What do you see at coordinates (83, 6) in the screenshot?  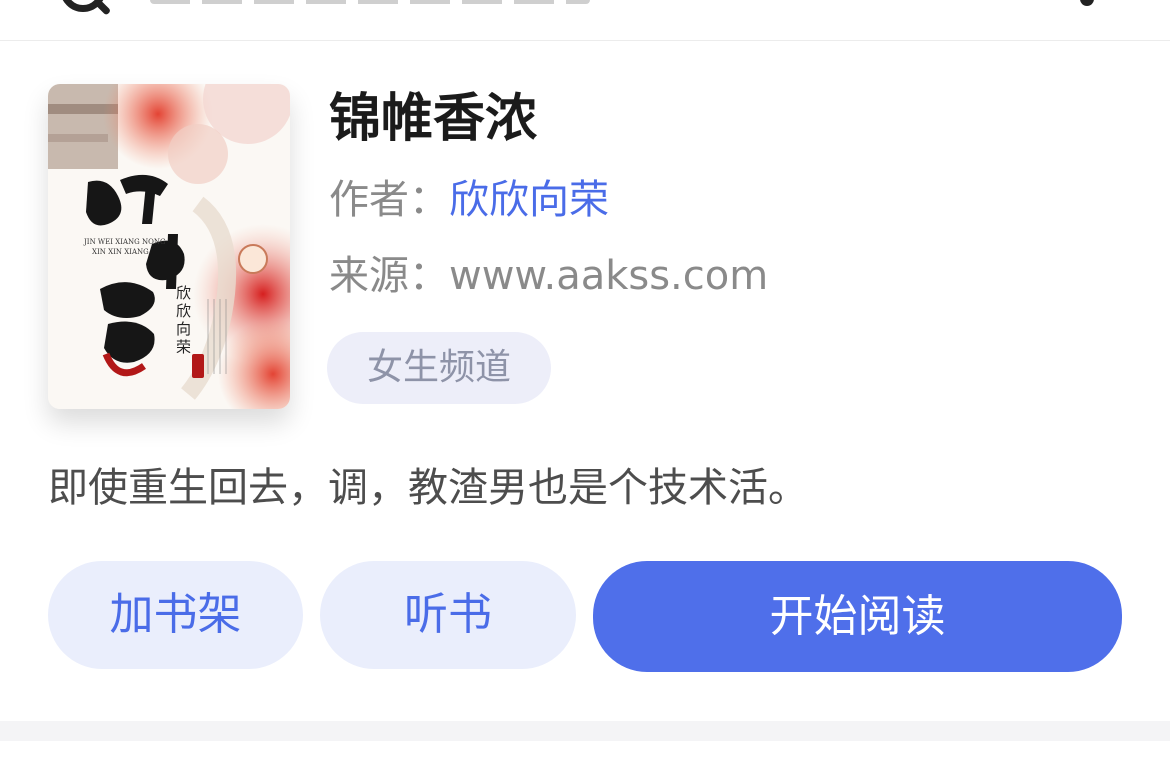 I see `search-icon` at bounding box center [83, 6].